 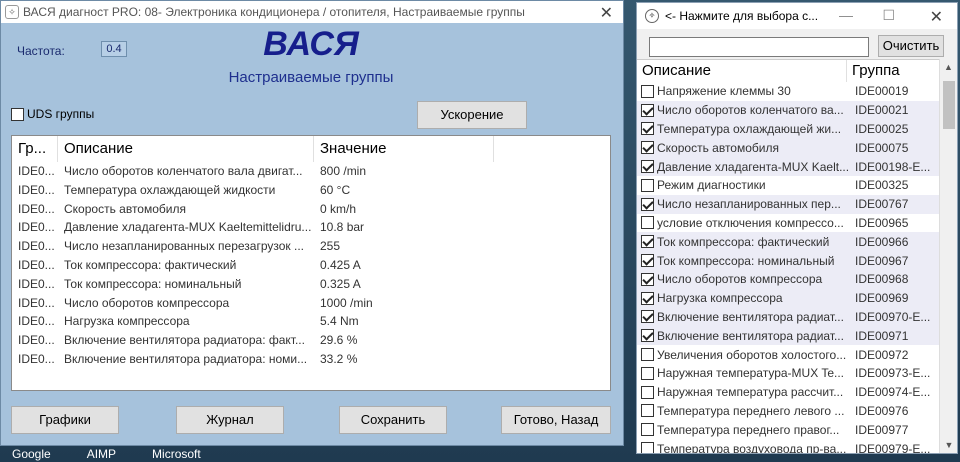 What do you see at coordinates (949, 105) in the screenshot?
I see `scroll-thumb` at bounding box center [949, 105].